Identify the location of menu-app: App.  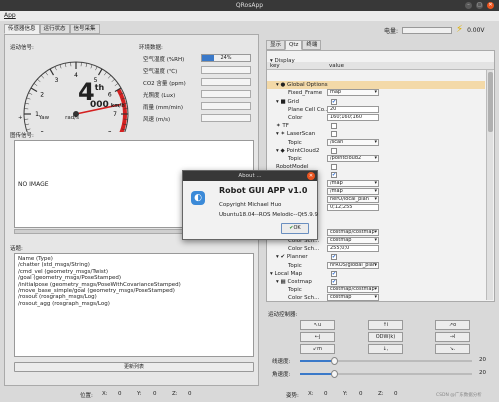
(10, 15).